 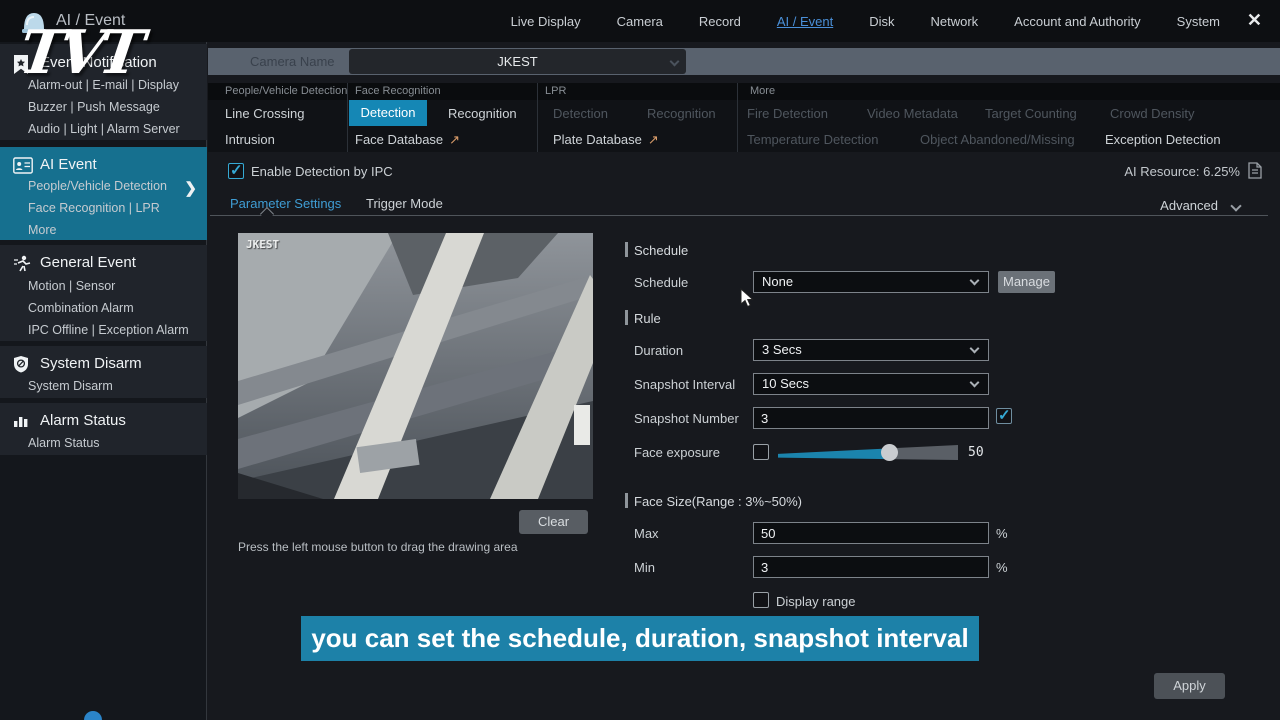 What do you see at coordinates (553, 522) in the screenshot?
I see `clear-button: Clear` at bounding box center [553, 522].